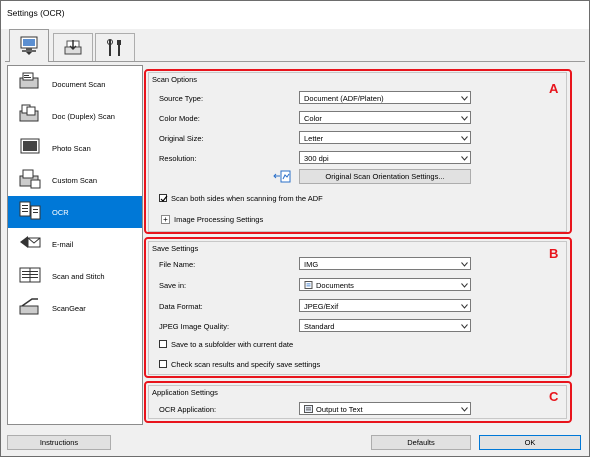  I want to click on custom-scan-icon, so click(30, 179).